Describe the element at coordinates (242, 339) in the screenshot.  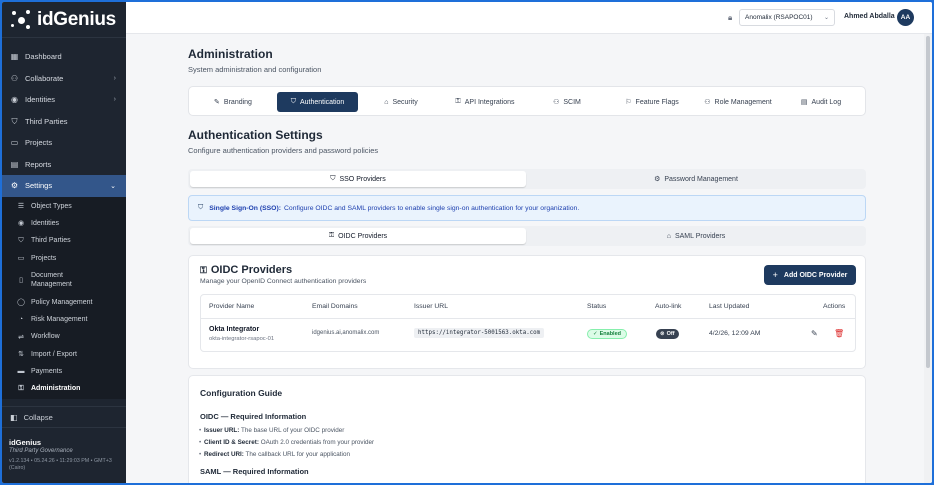
I see `provider-id: okta-integrator-rsapoc-01` at that location.